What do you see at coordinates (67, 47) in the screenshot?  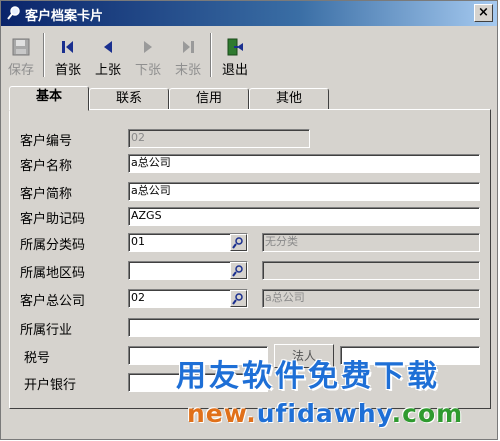 I see `first-record-icon` at bounding box center [67, 47].